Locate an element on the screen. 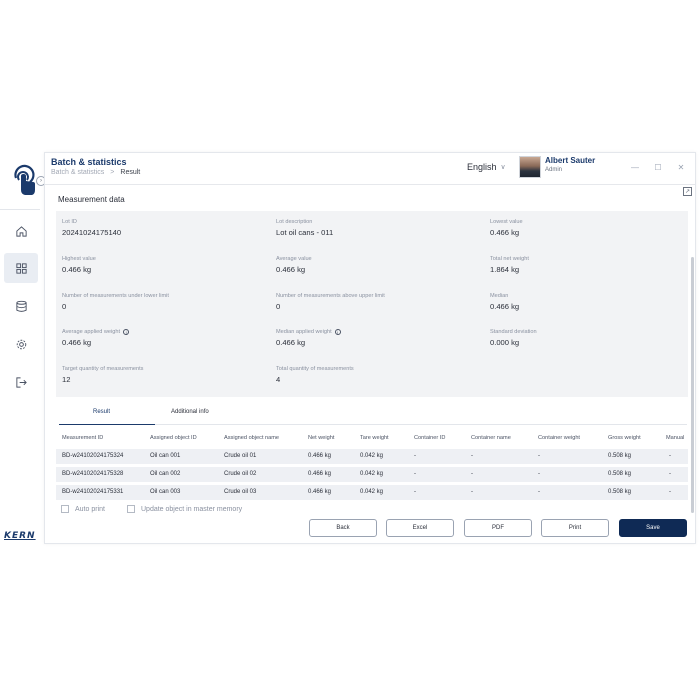  column-header: Container weight is located at coordinates (559, 438).